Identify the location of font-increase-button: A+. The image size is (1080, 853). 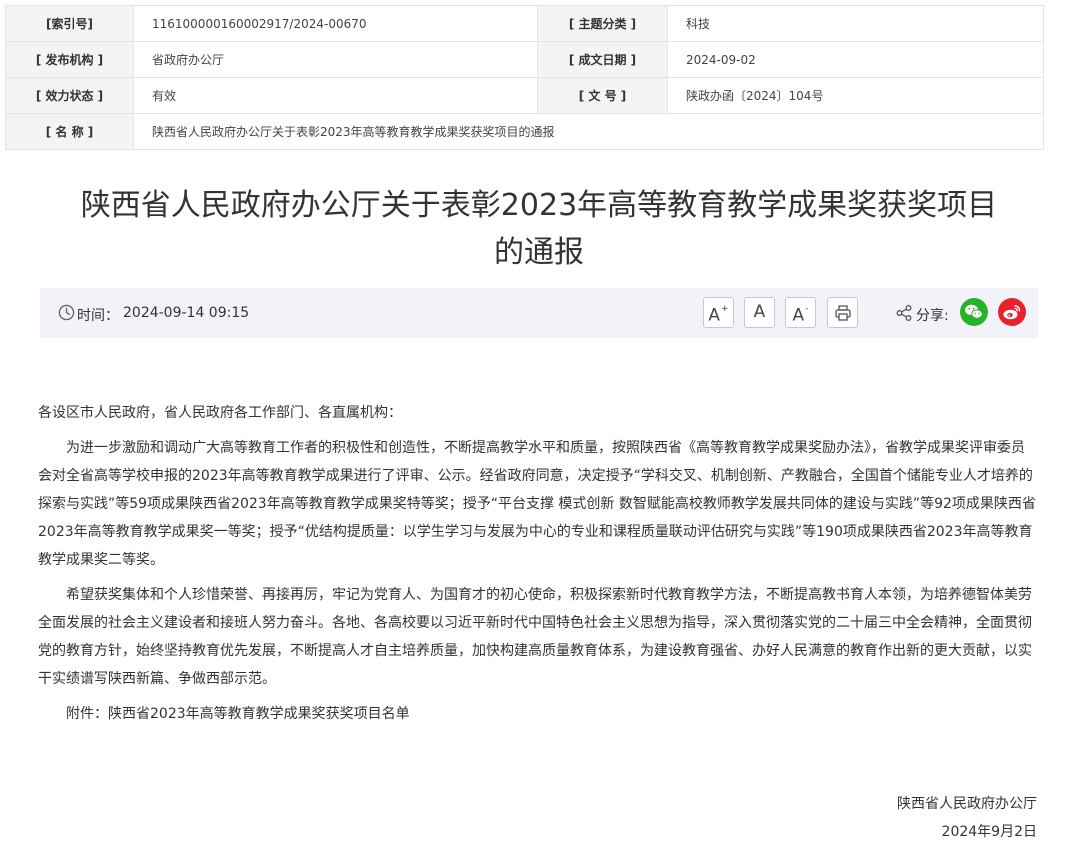
(718, 312).